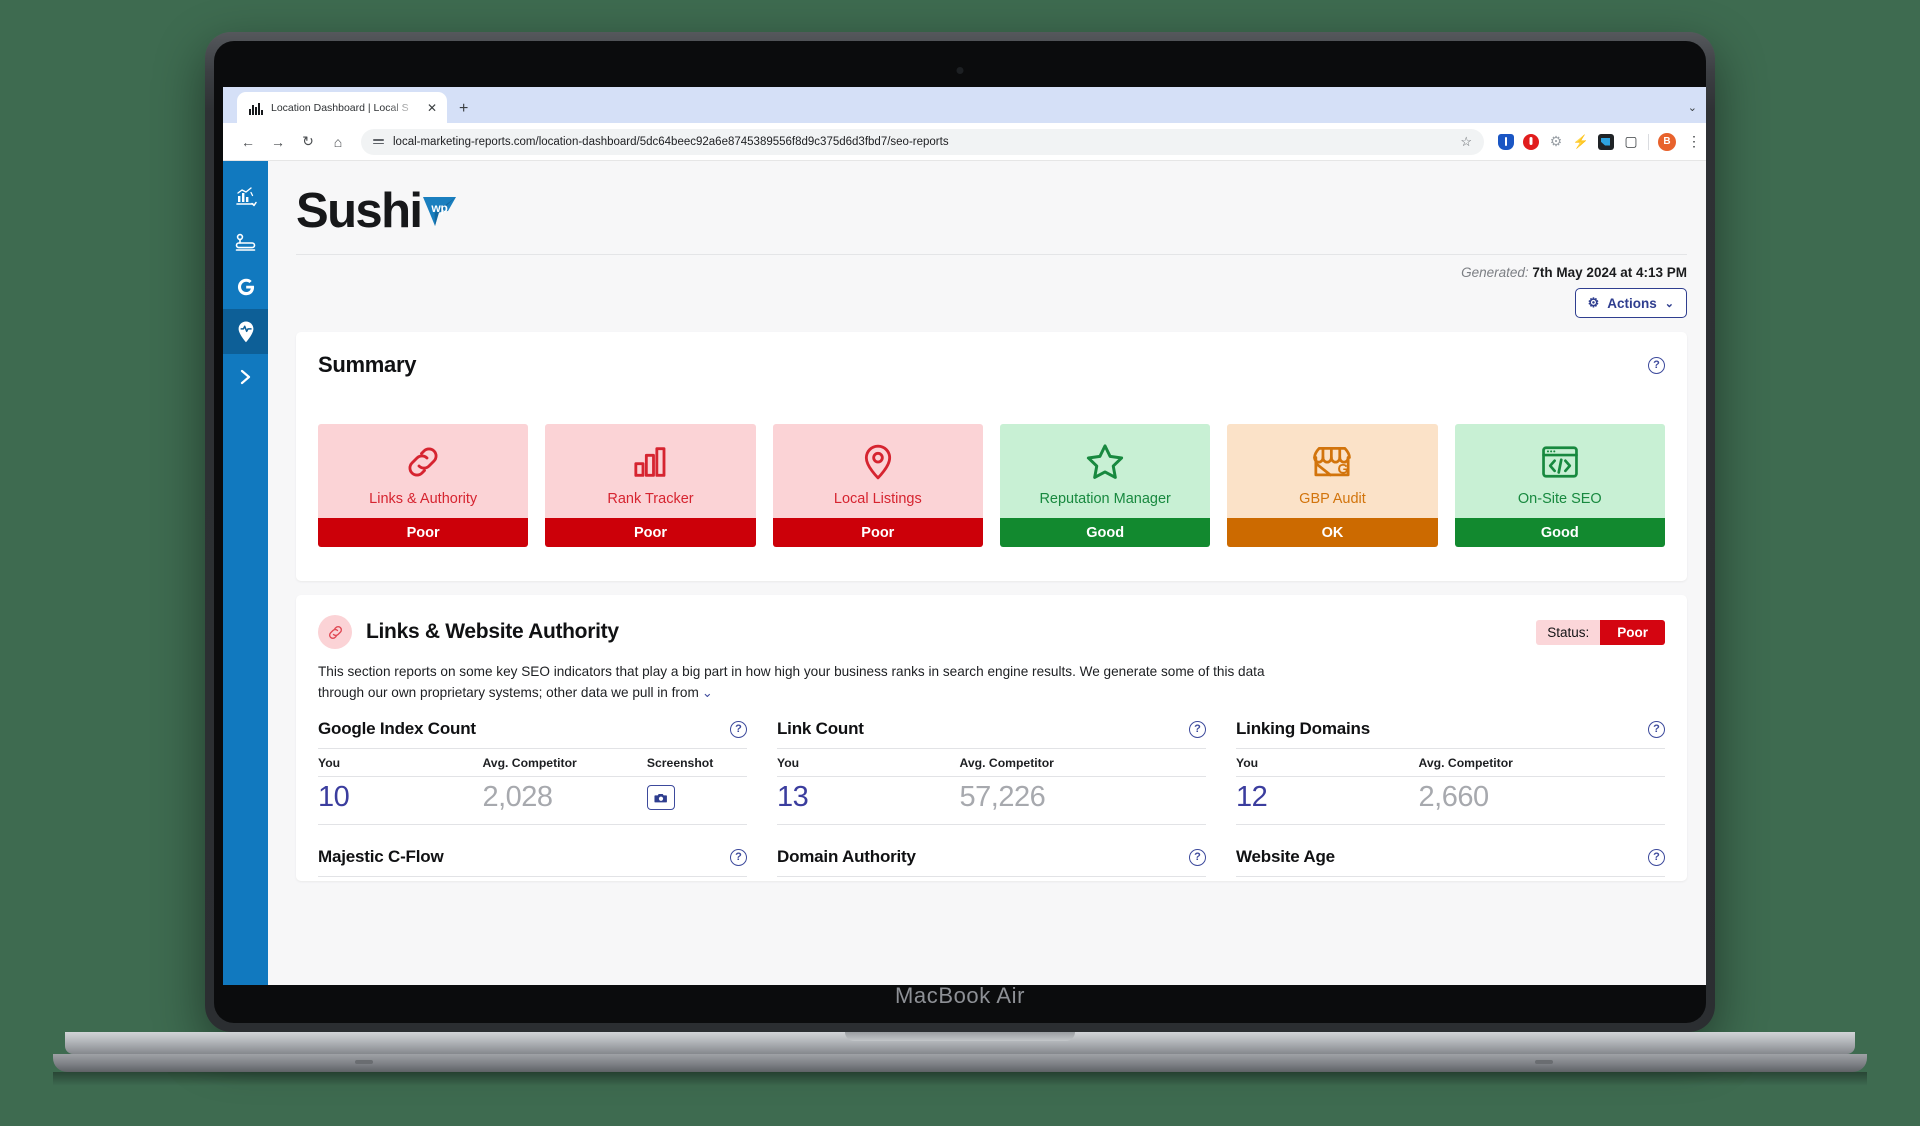 This screenshot has height=1126, width=1920. I want to click on generated-line: Generated: 7th May 2024 at 4:13 PM, so click(991, 272).